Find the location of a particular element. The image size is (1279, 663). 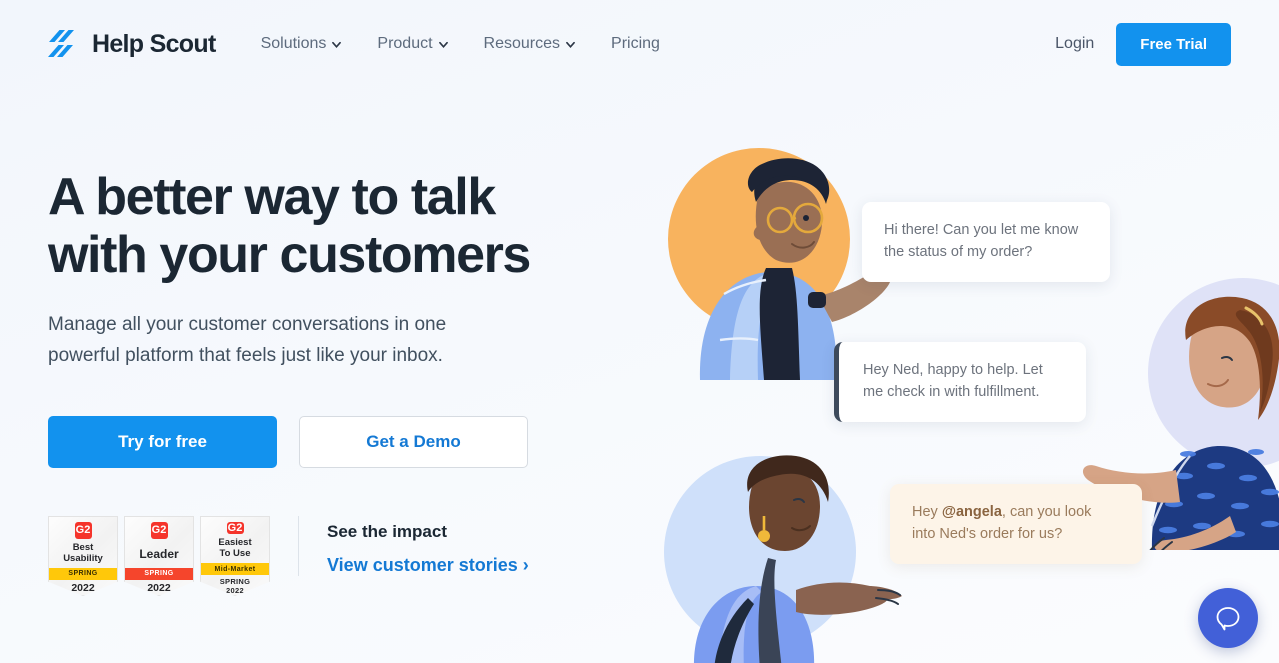

logo-text: Help Scout is located at coordinates (154, 43).